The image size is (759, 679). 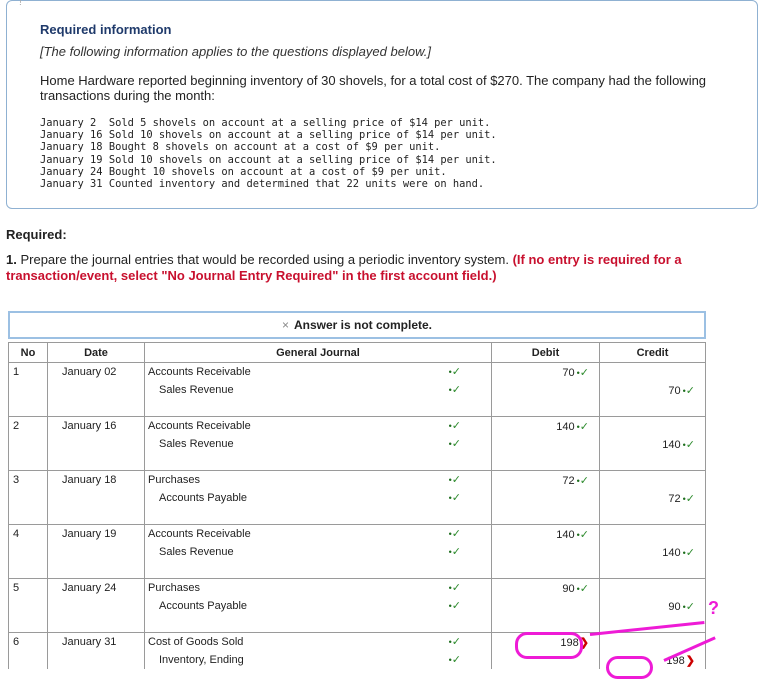 What do you see at coordinates (96, 587) in the screenshot?
I see `entry-date-select: January 24` at bounding box center [96, 587].